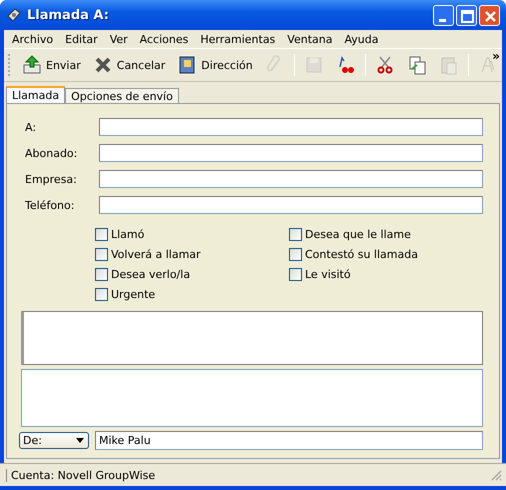  I want to click on message-box, so click(252, 338).